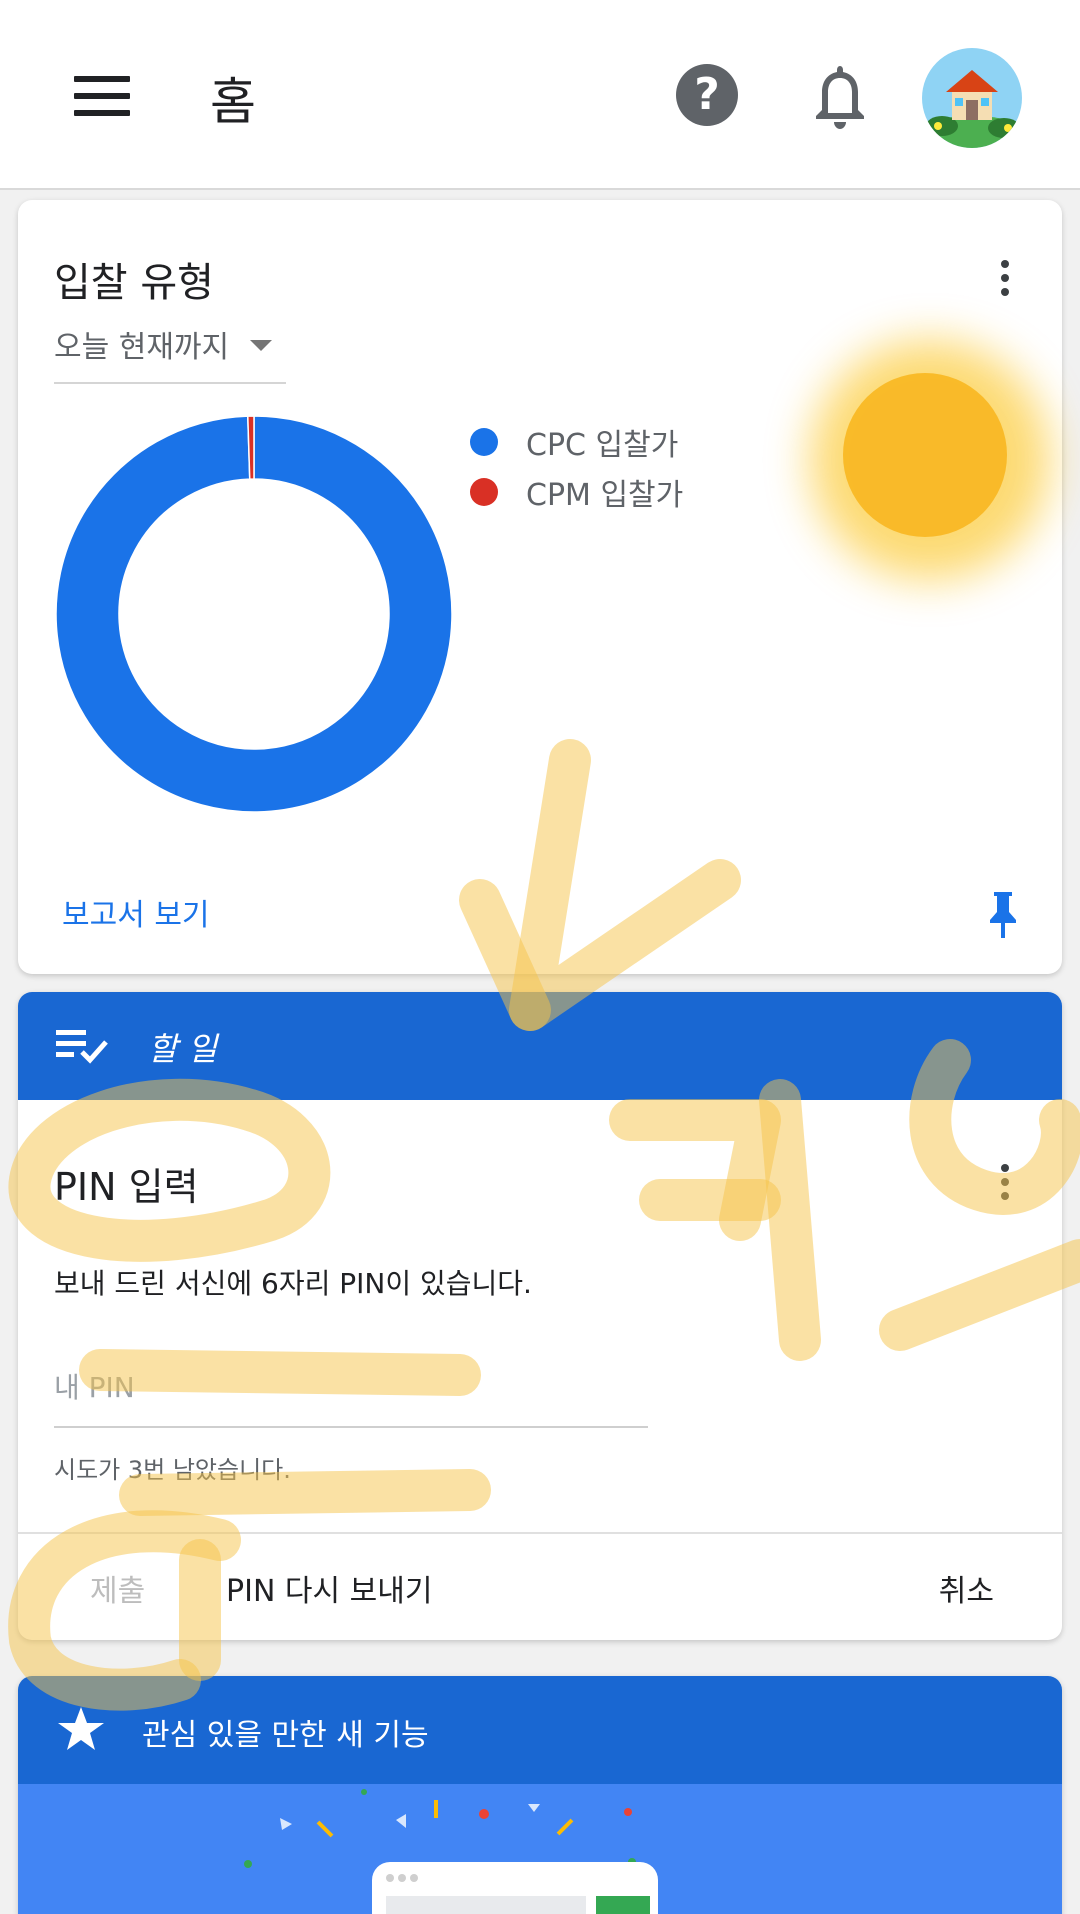 The width and height of the screenshot is (1080, 1914). Describe the element at coordinates (83, 1046) in the screenshot. I see `checklist-icon` at that location.